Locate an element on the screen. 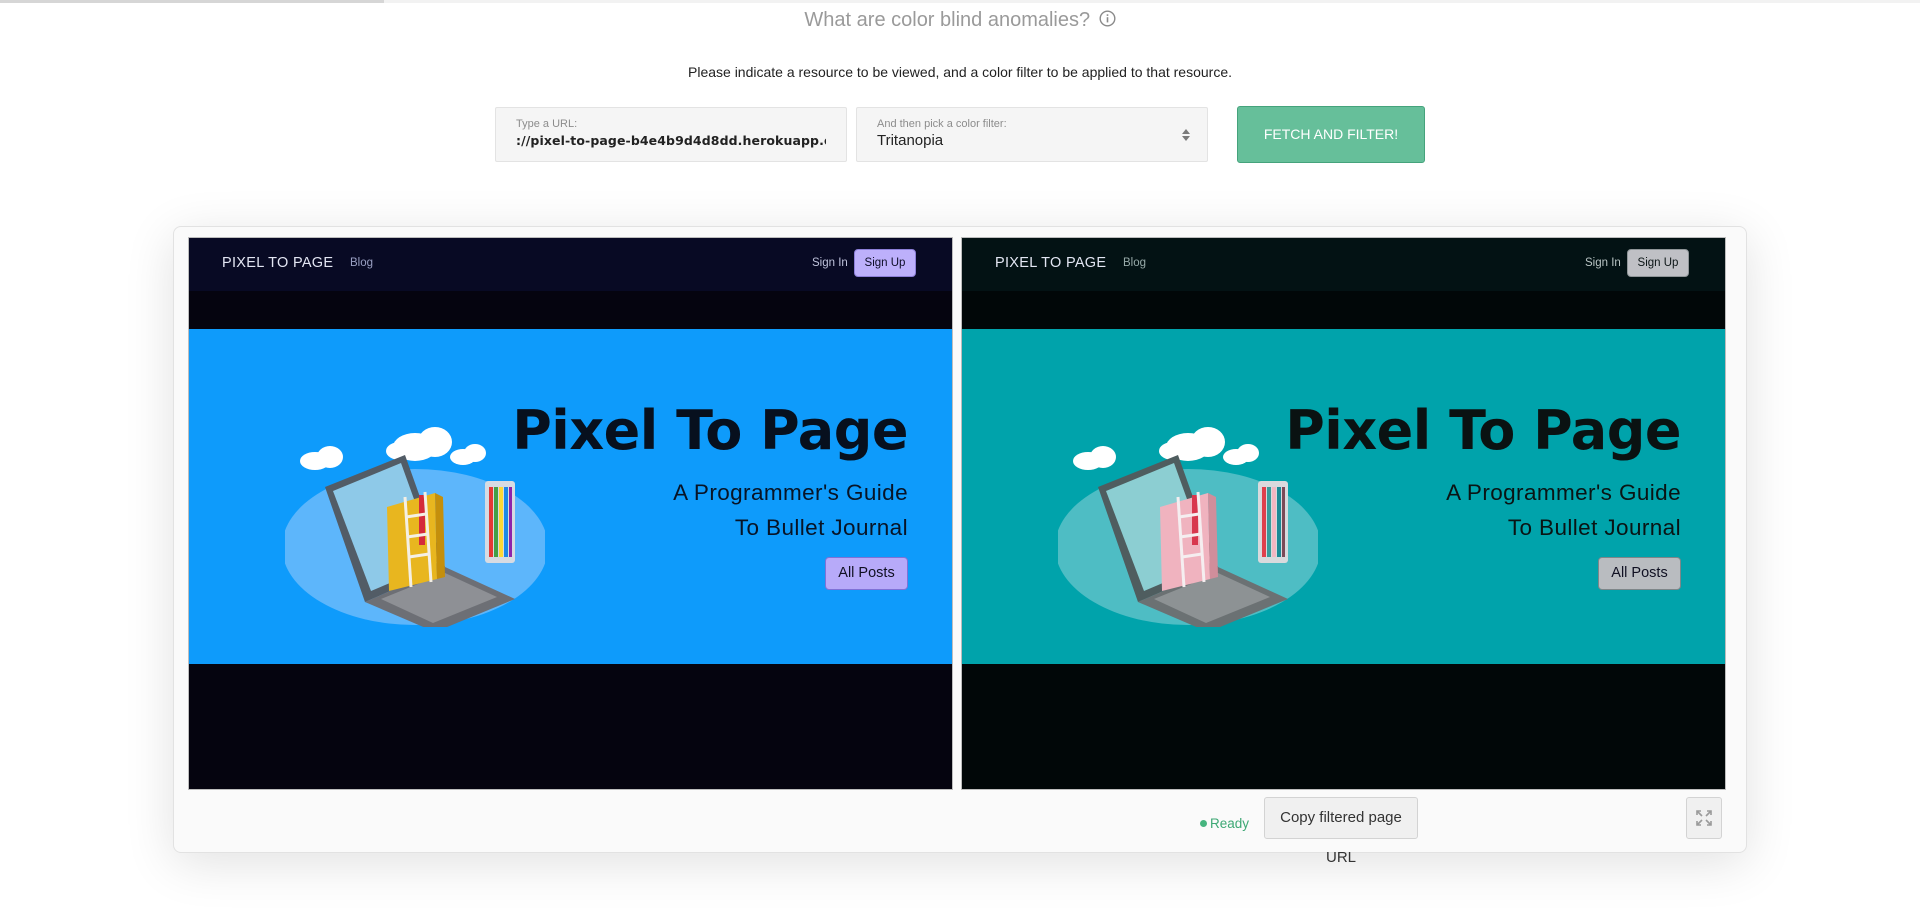  fetch-and-filter-button: FETCH AND FILTER! is located at coordinates (1331, 134).